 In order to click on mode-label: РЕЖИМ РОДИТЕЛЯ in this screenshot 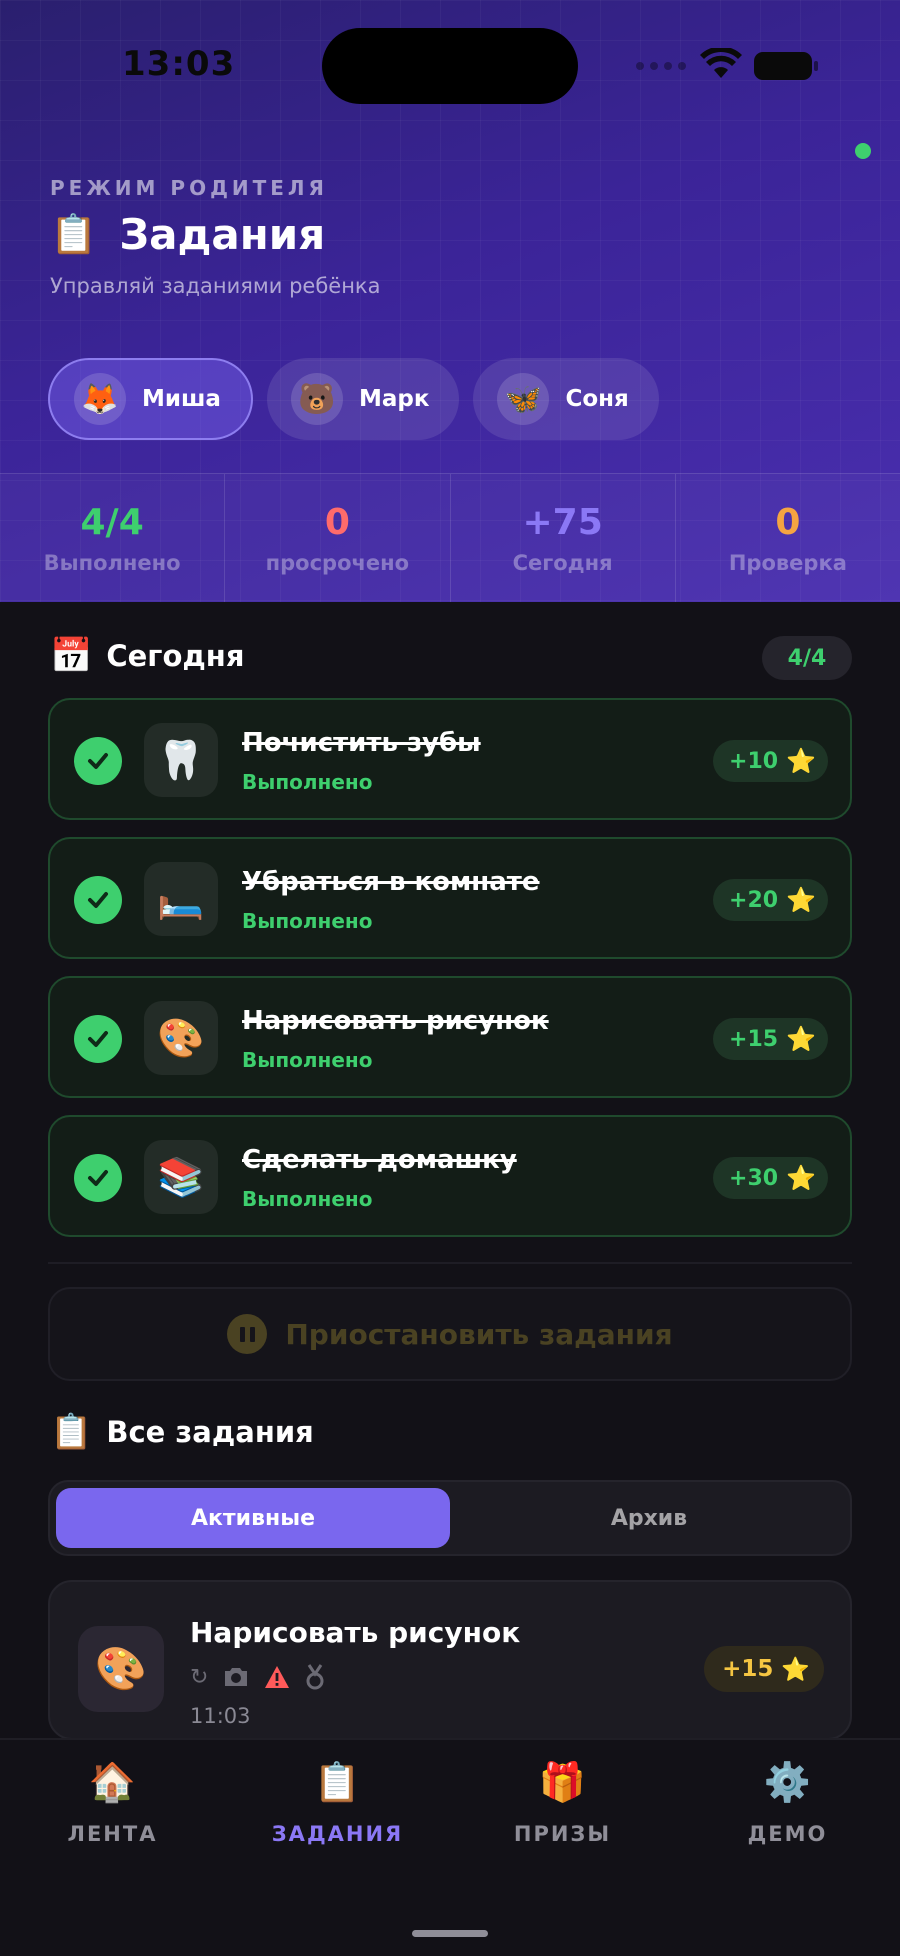, I will do `click(189, 188)`.